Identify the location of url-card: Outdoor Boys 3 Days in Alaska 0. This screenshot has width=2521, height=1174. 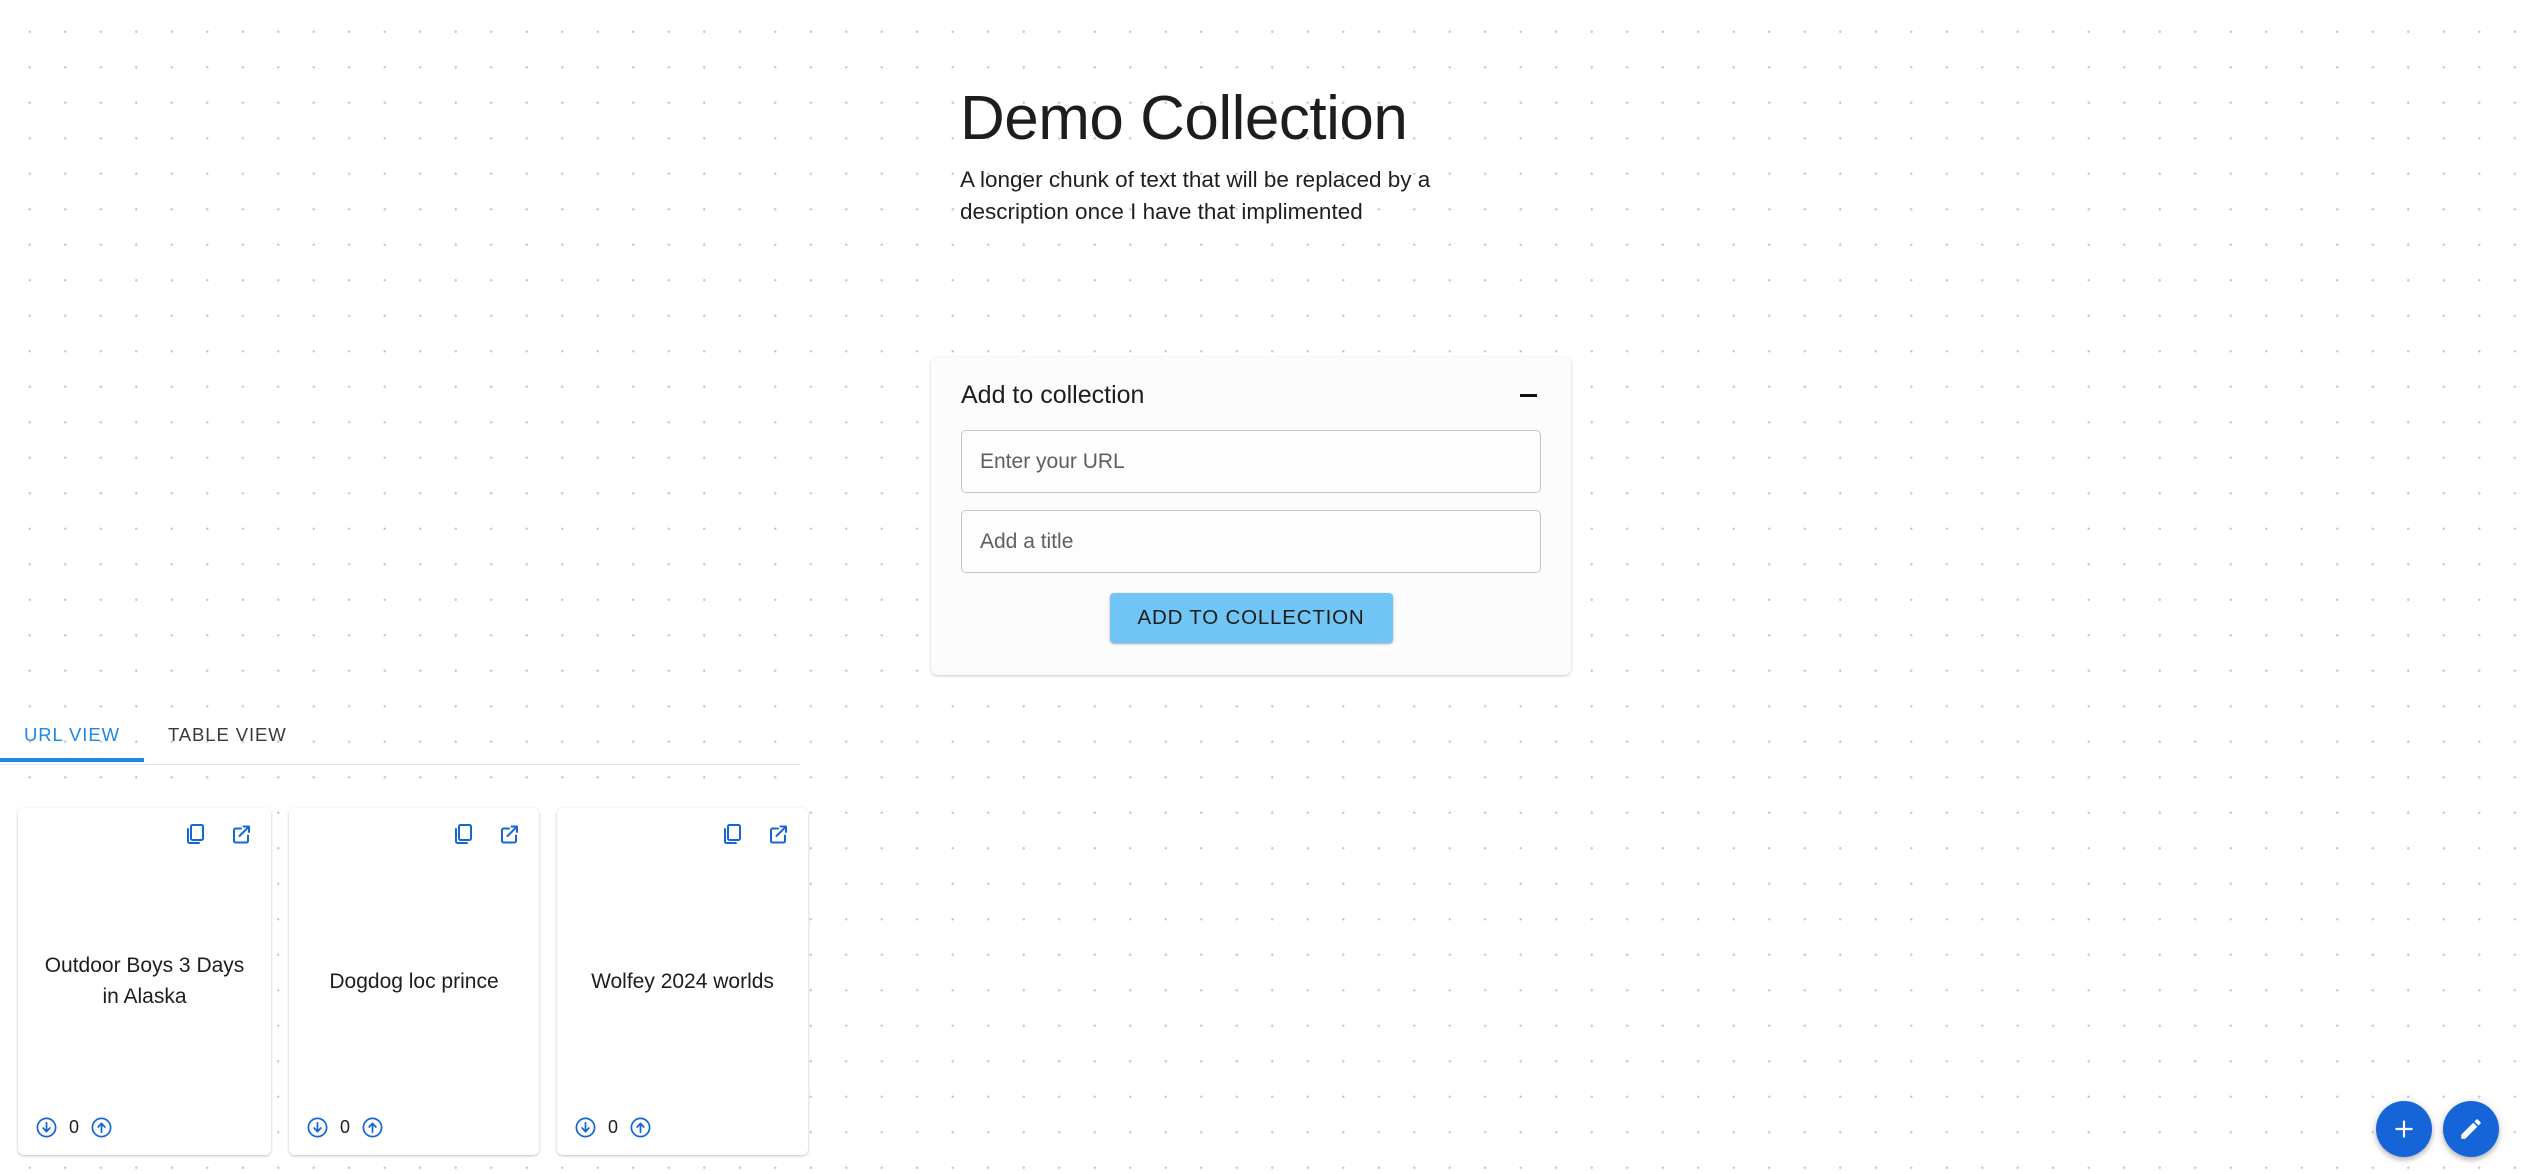
(144, 981).